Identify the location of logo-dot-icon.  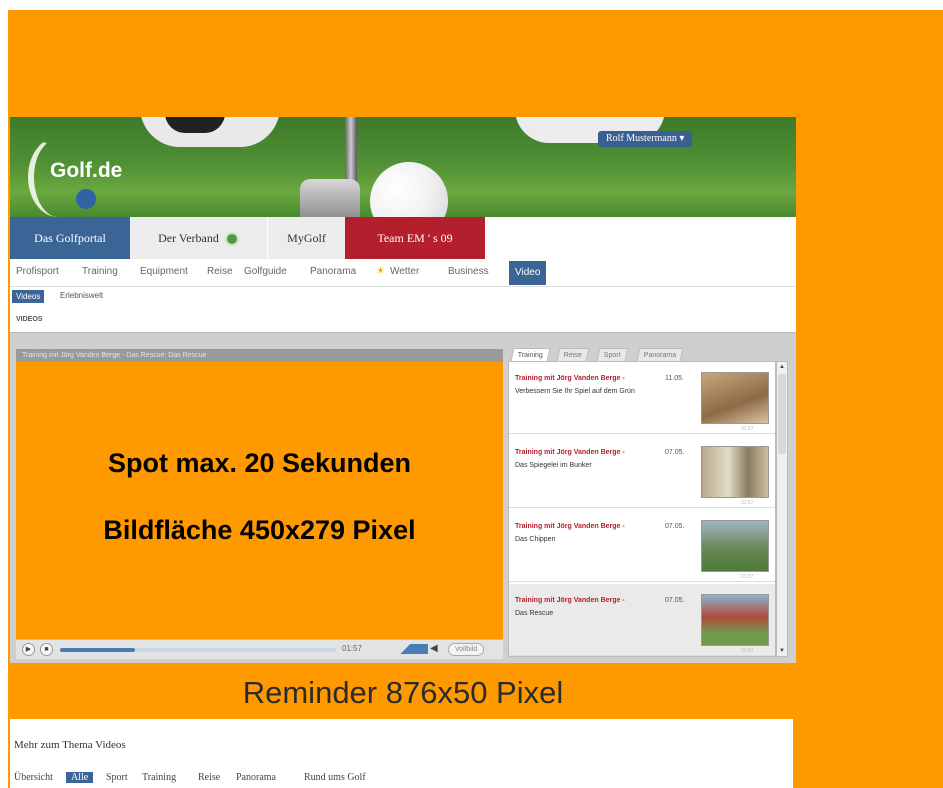
(86, 199).